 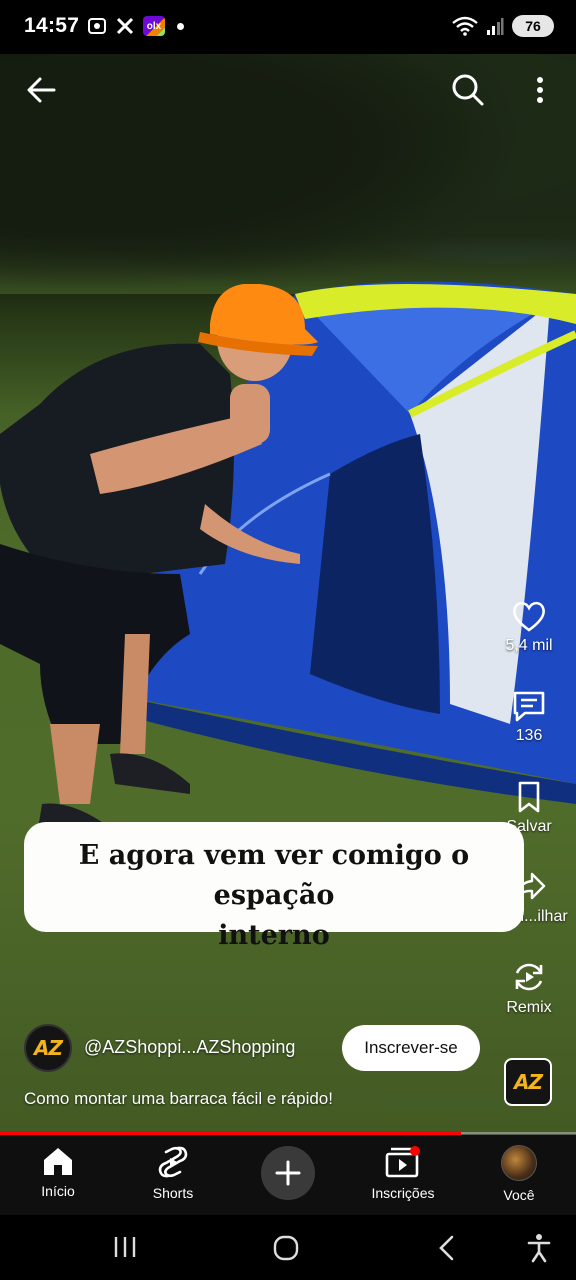 I want to click on signal-icon, so click(x=495, y=26).